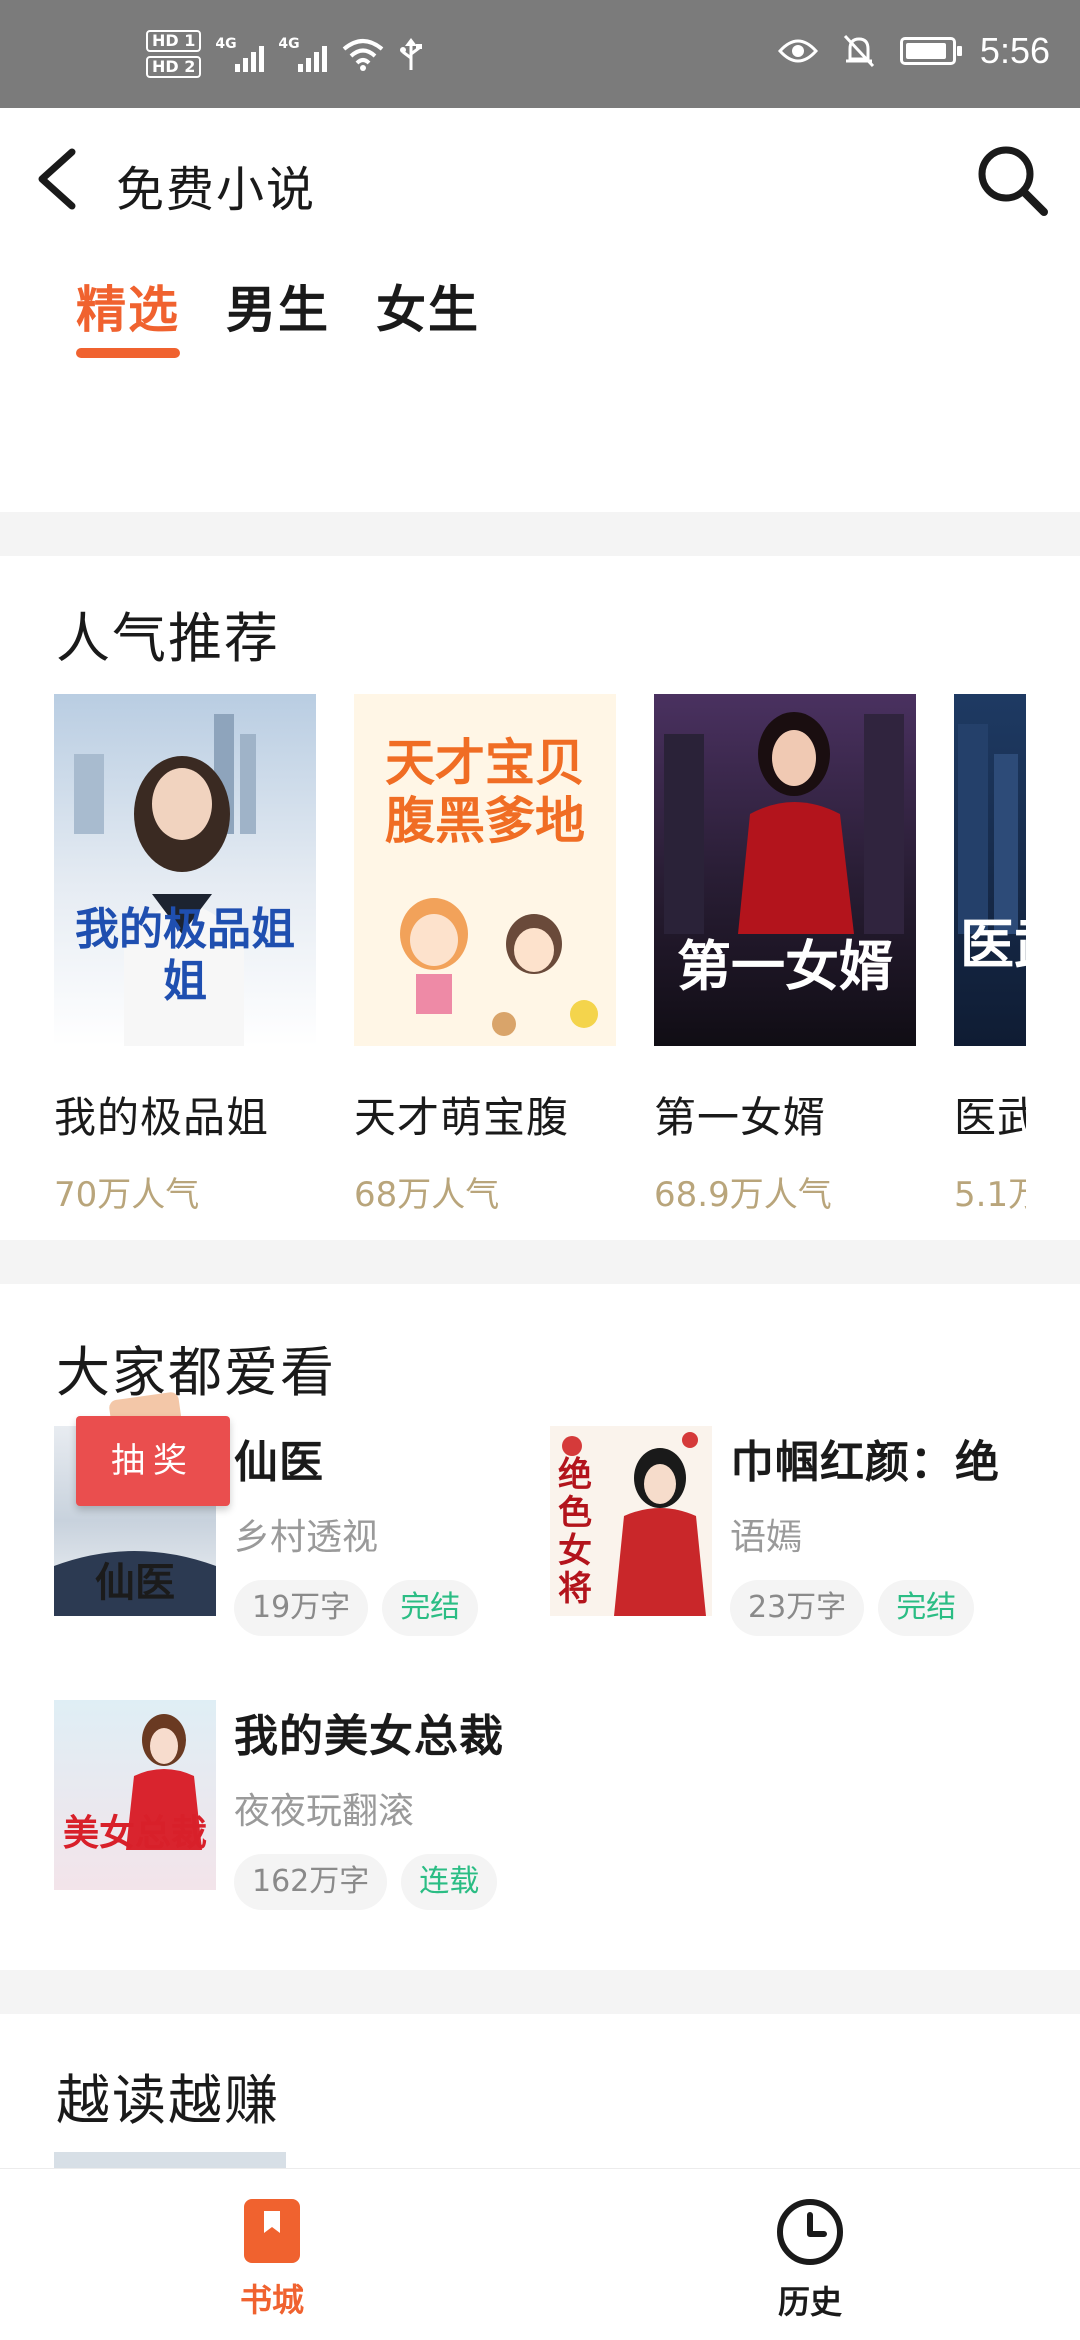 The height and width of the screenshot is (2340, 1080). Describe the element at coordinates (785, 966) in the screenshot. I see `cover-title: 第一女婿` at that location.